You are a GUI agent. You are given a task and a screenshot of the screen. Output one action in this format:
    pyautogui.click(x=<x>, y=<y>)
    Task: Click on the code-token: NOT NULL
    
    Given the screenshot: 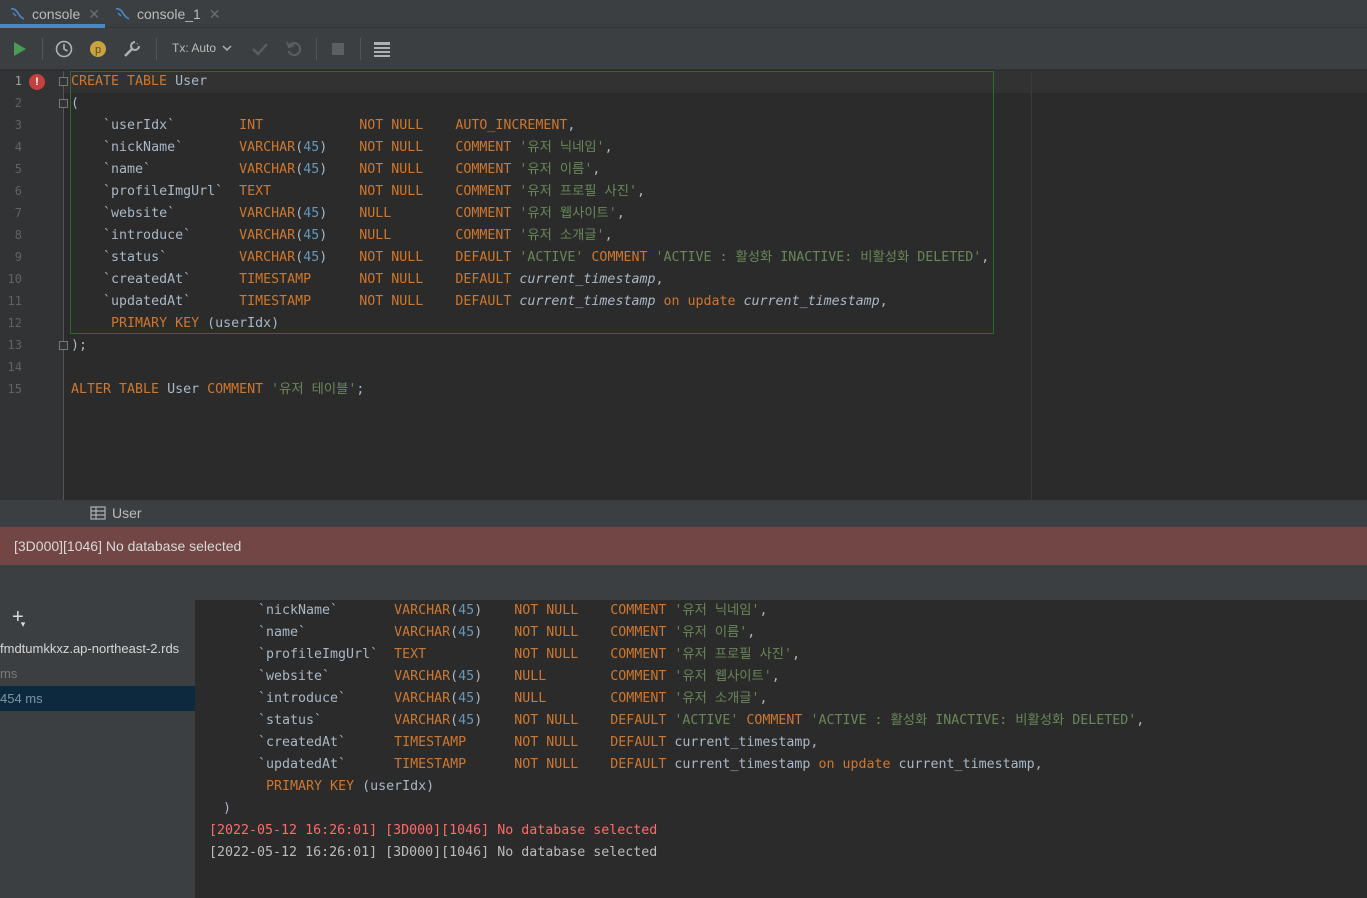 What is the action you would take?
    pyautogui.click(x=546, y=632)
    